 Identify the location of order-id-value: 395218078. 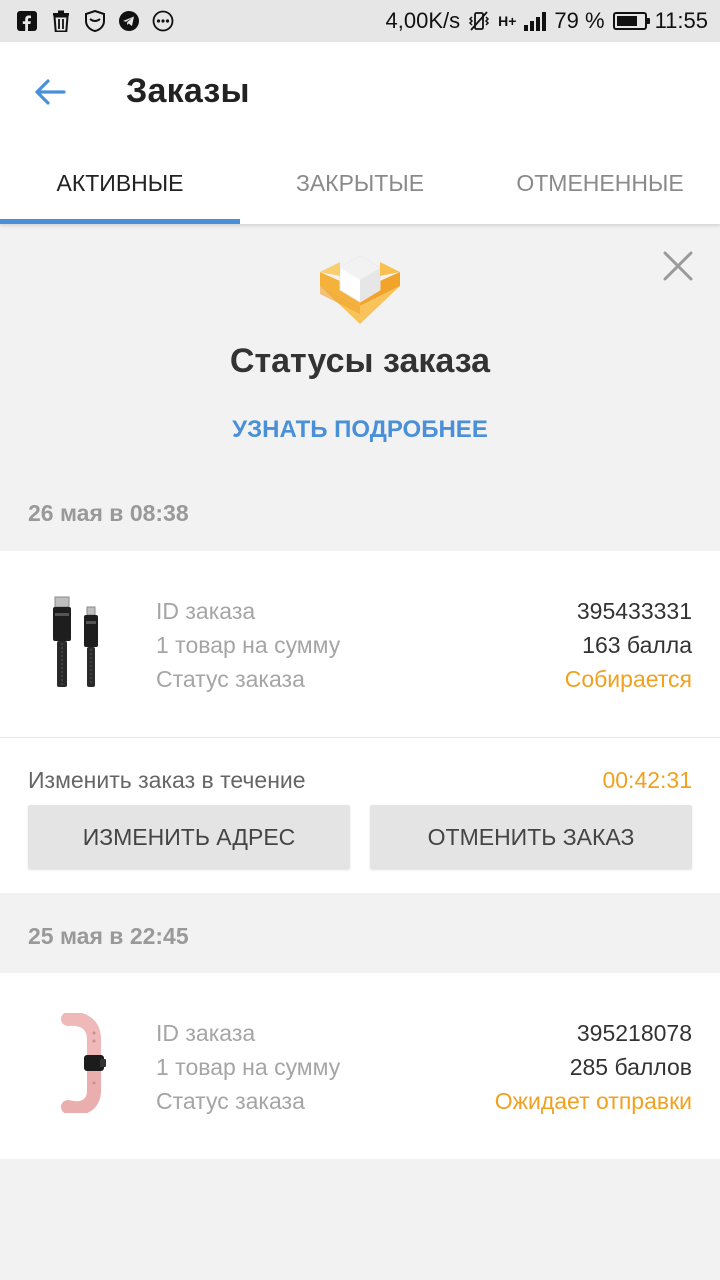
(634, 1032).